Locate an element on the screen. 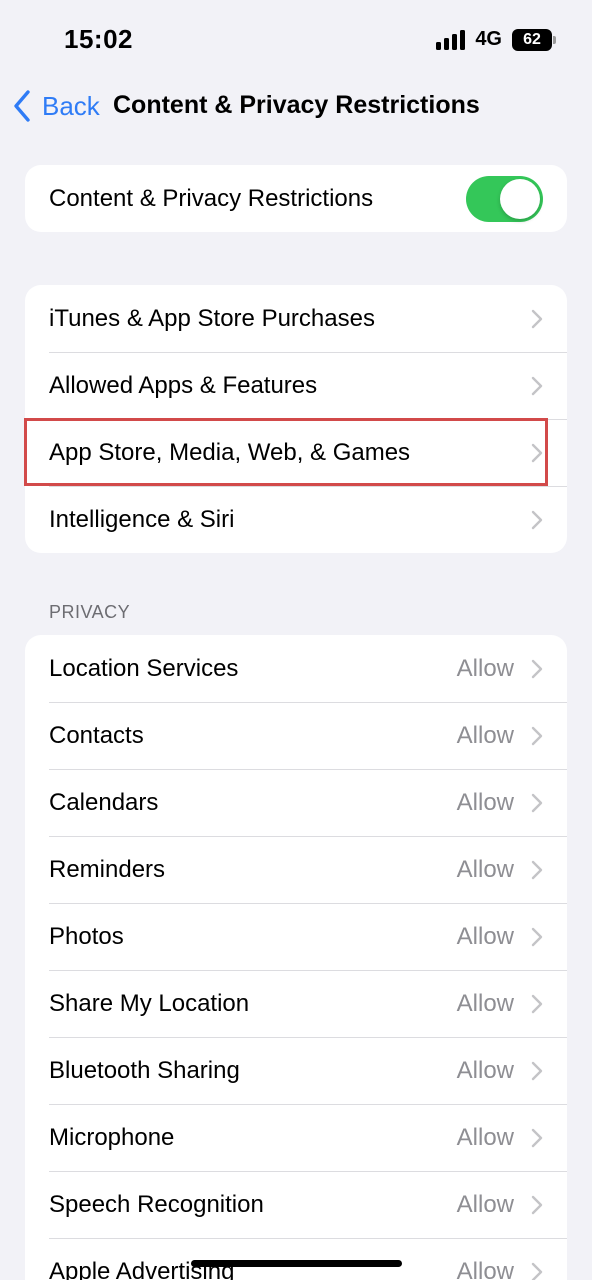 This screenshot has height=1280, width=592. privacy-item-label: Calendars is located at coordinates (104, 802).